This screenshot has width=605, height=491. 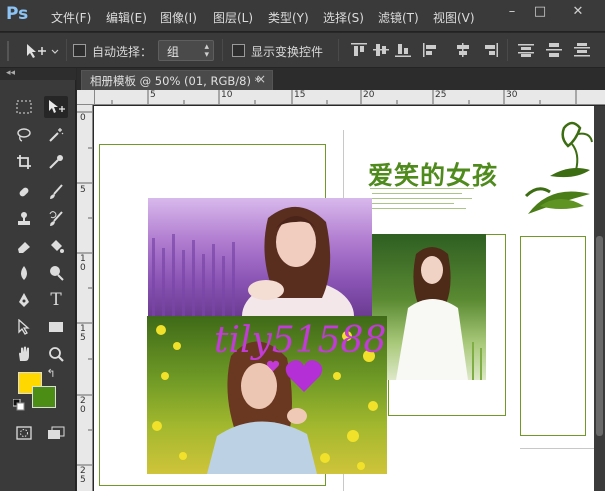 I want to click on document-tab-title: 相册模板 @ 50% (01, RGB/8) *, so click(x=175, y=81).